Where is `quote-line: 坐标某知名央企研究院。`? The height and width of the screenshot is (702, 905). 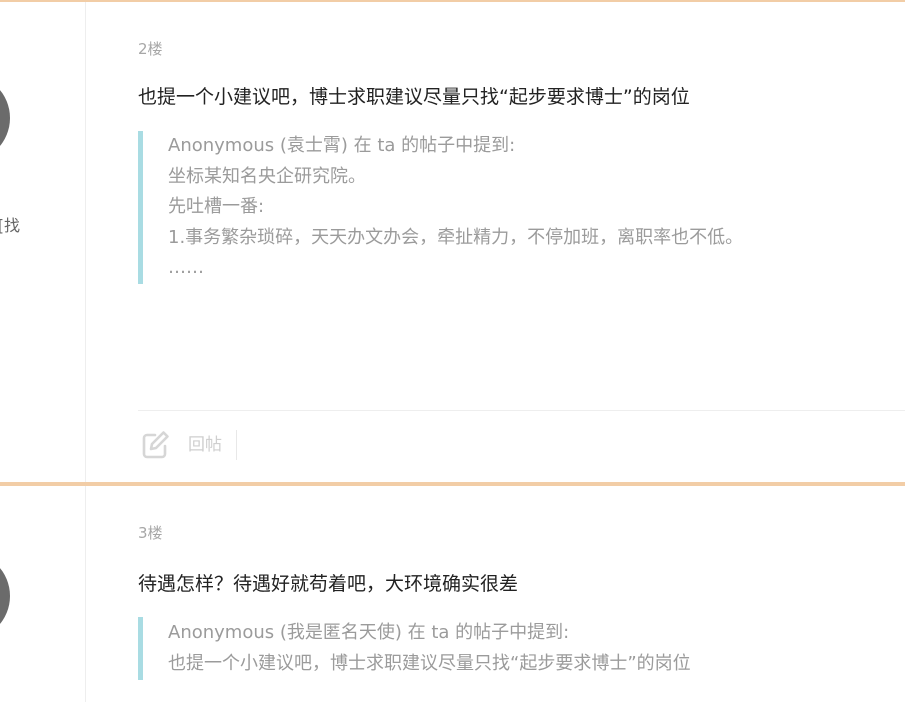 quote-line: 坐标某知名央企研究院。 is located at coordinates (267, 176).